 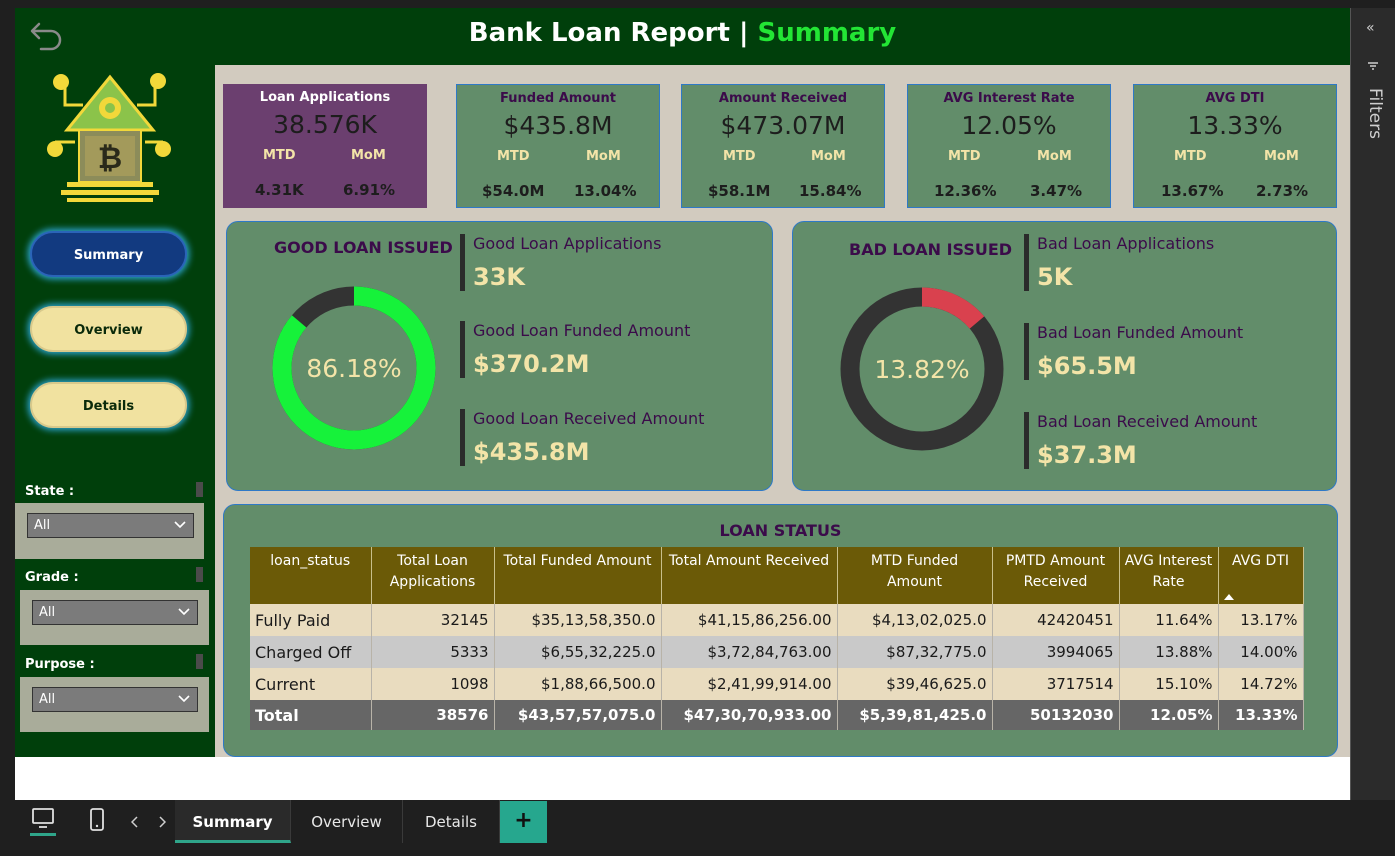 I want to click on good-loan-applications: Good Loan Applications 33K, so click(x=560, y=262).